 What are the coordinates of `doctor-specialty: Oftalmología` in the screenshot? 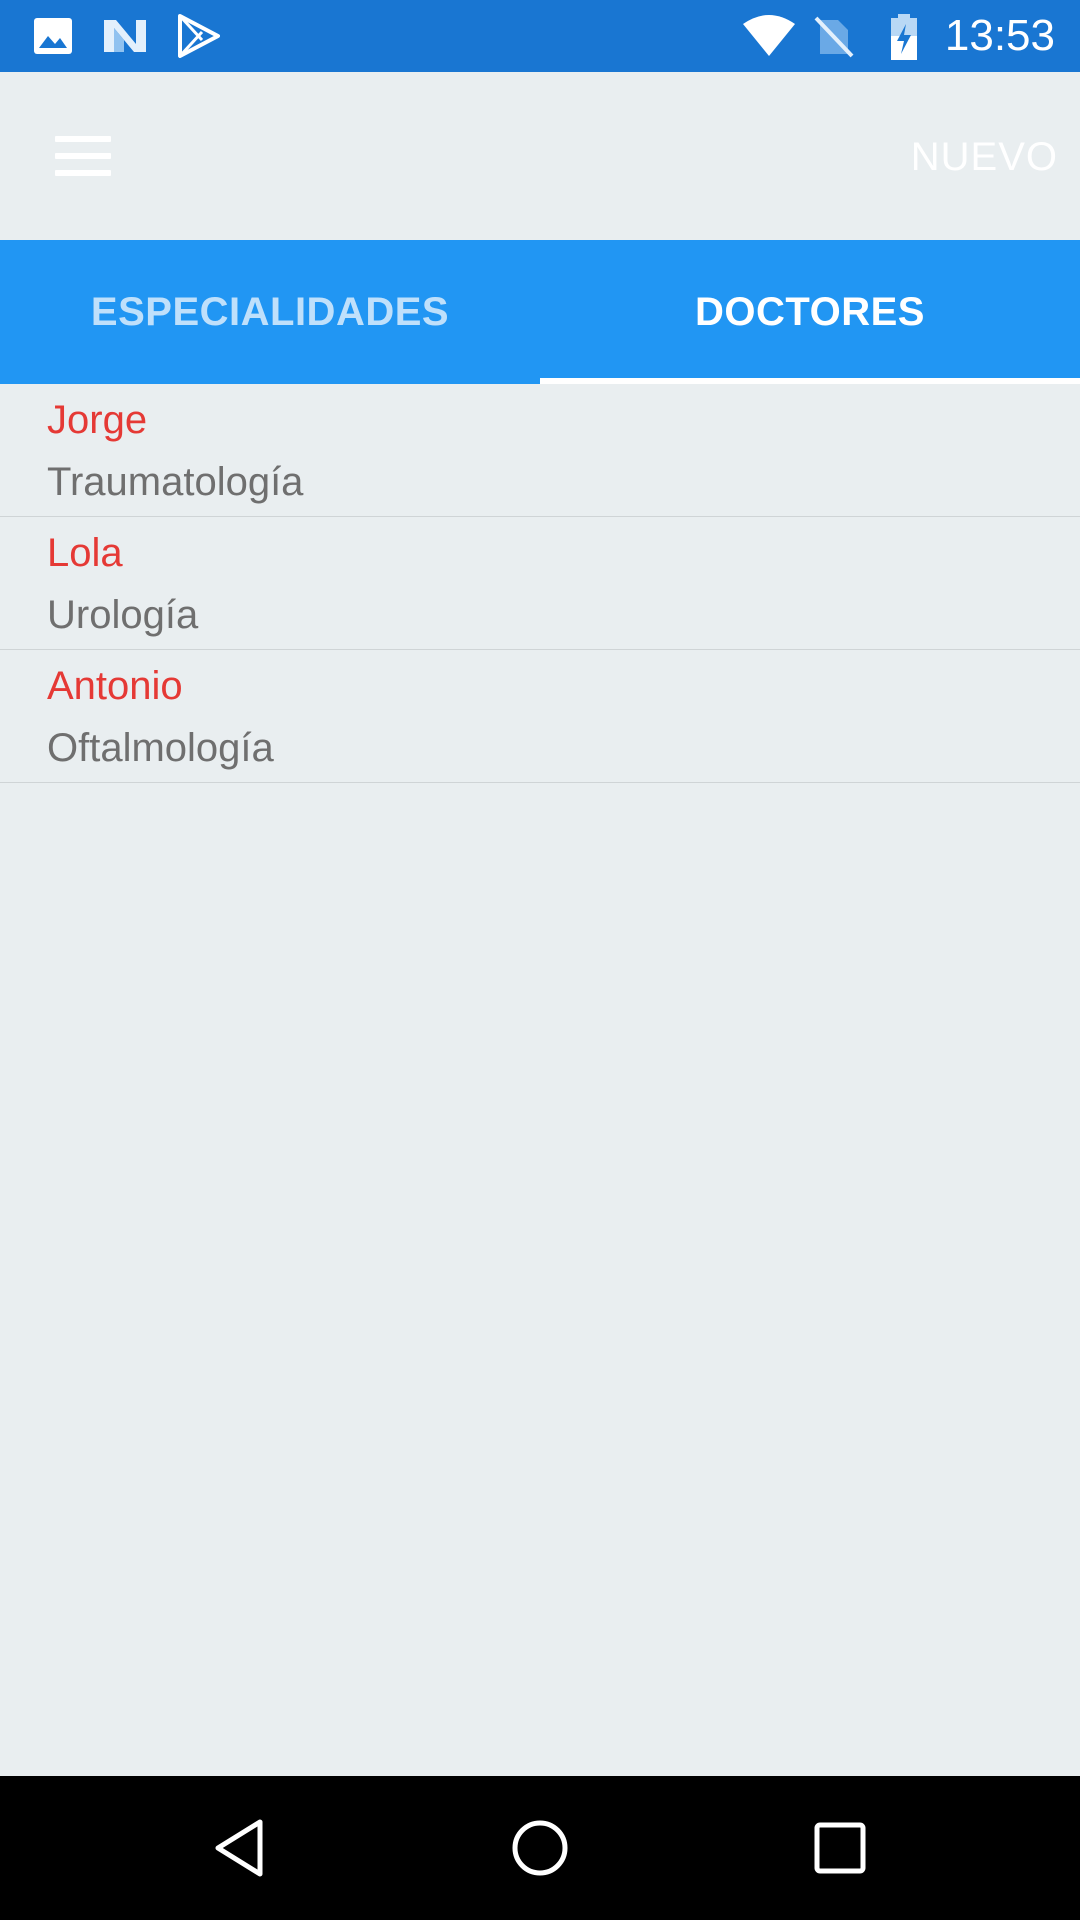 It's located at (160, 748).